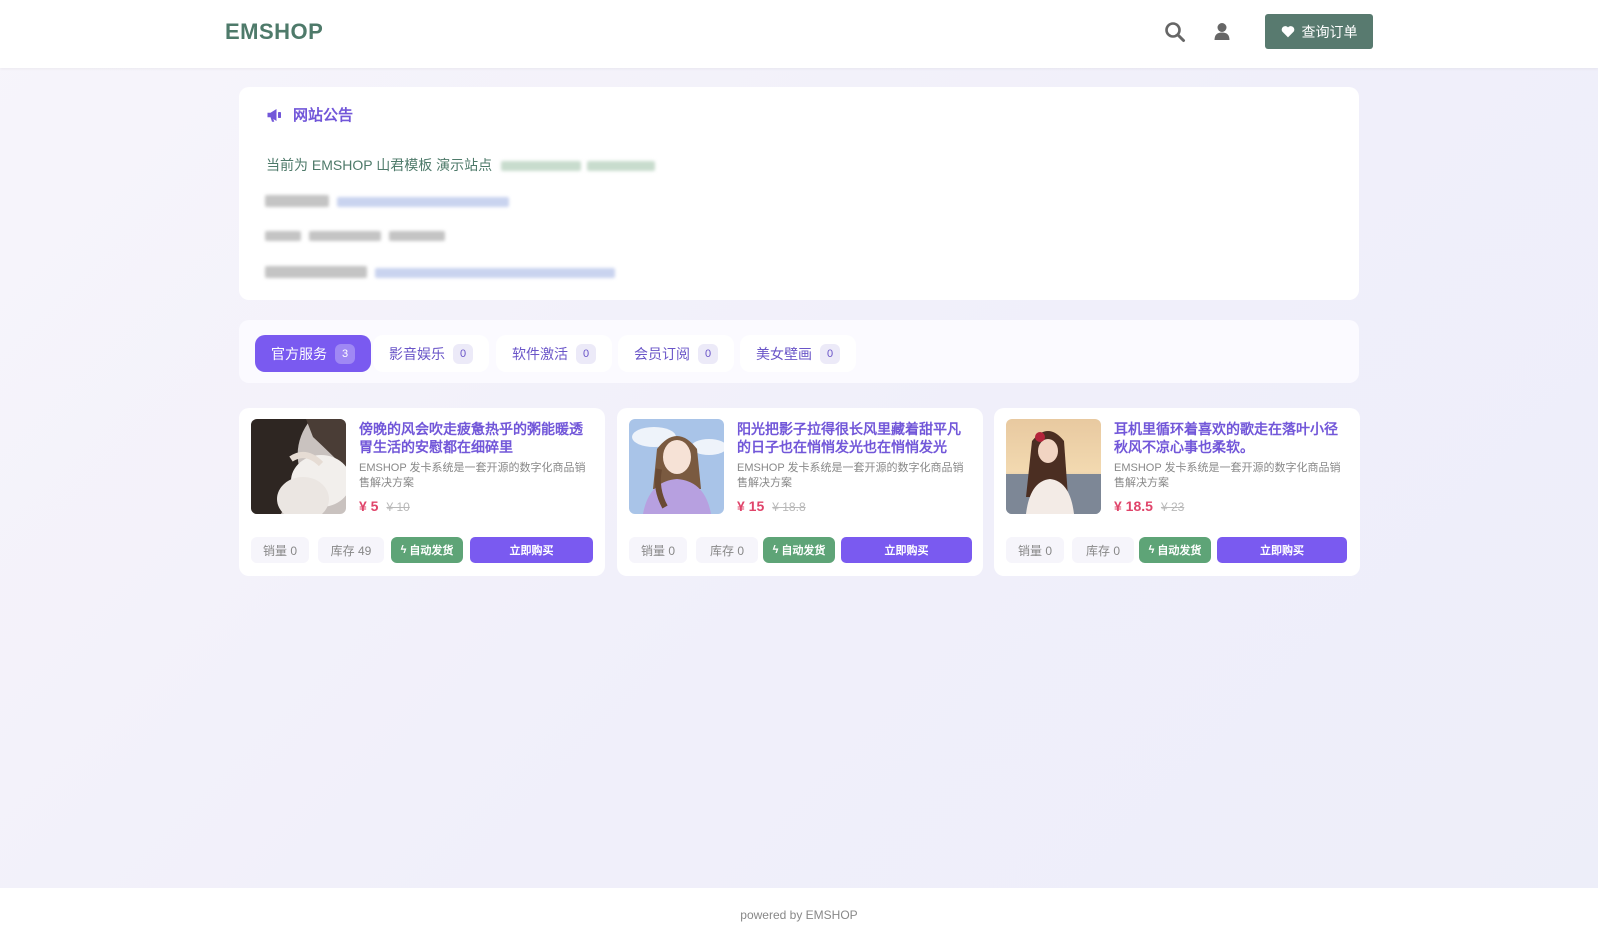  I want to click on page-footer: powered by EMSHOP, so click(799, 915).